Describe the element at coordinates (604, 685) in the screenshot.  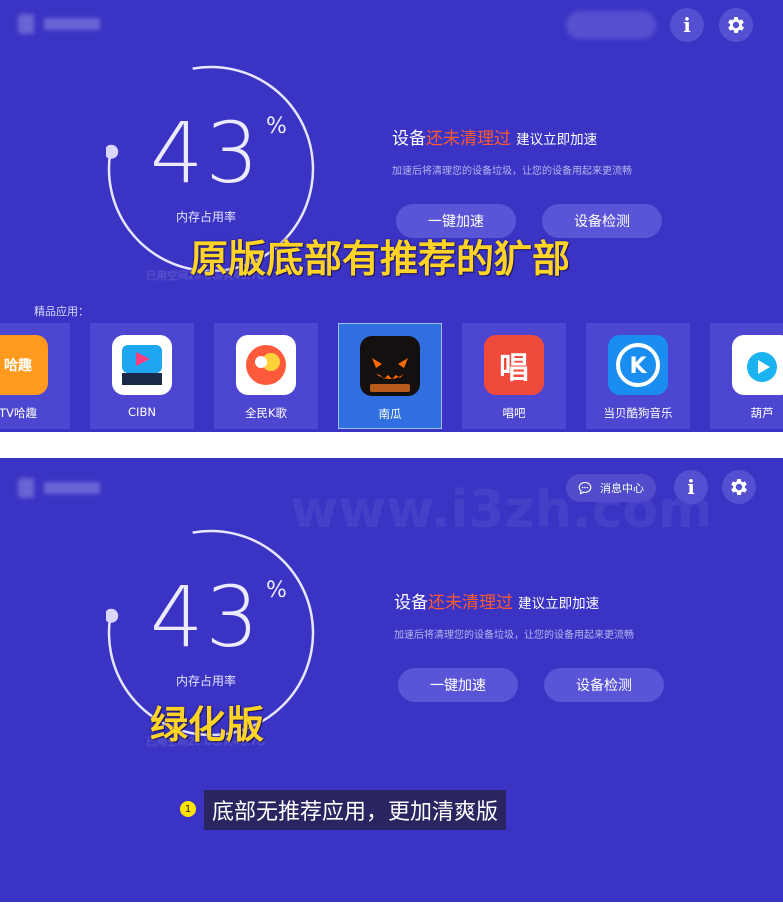
I see `device-check-button: 设备检测` at that location.